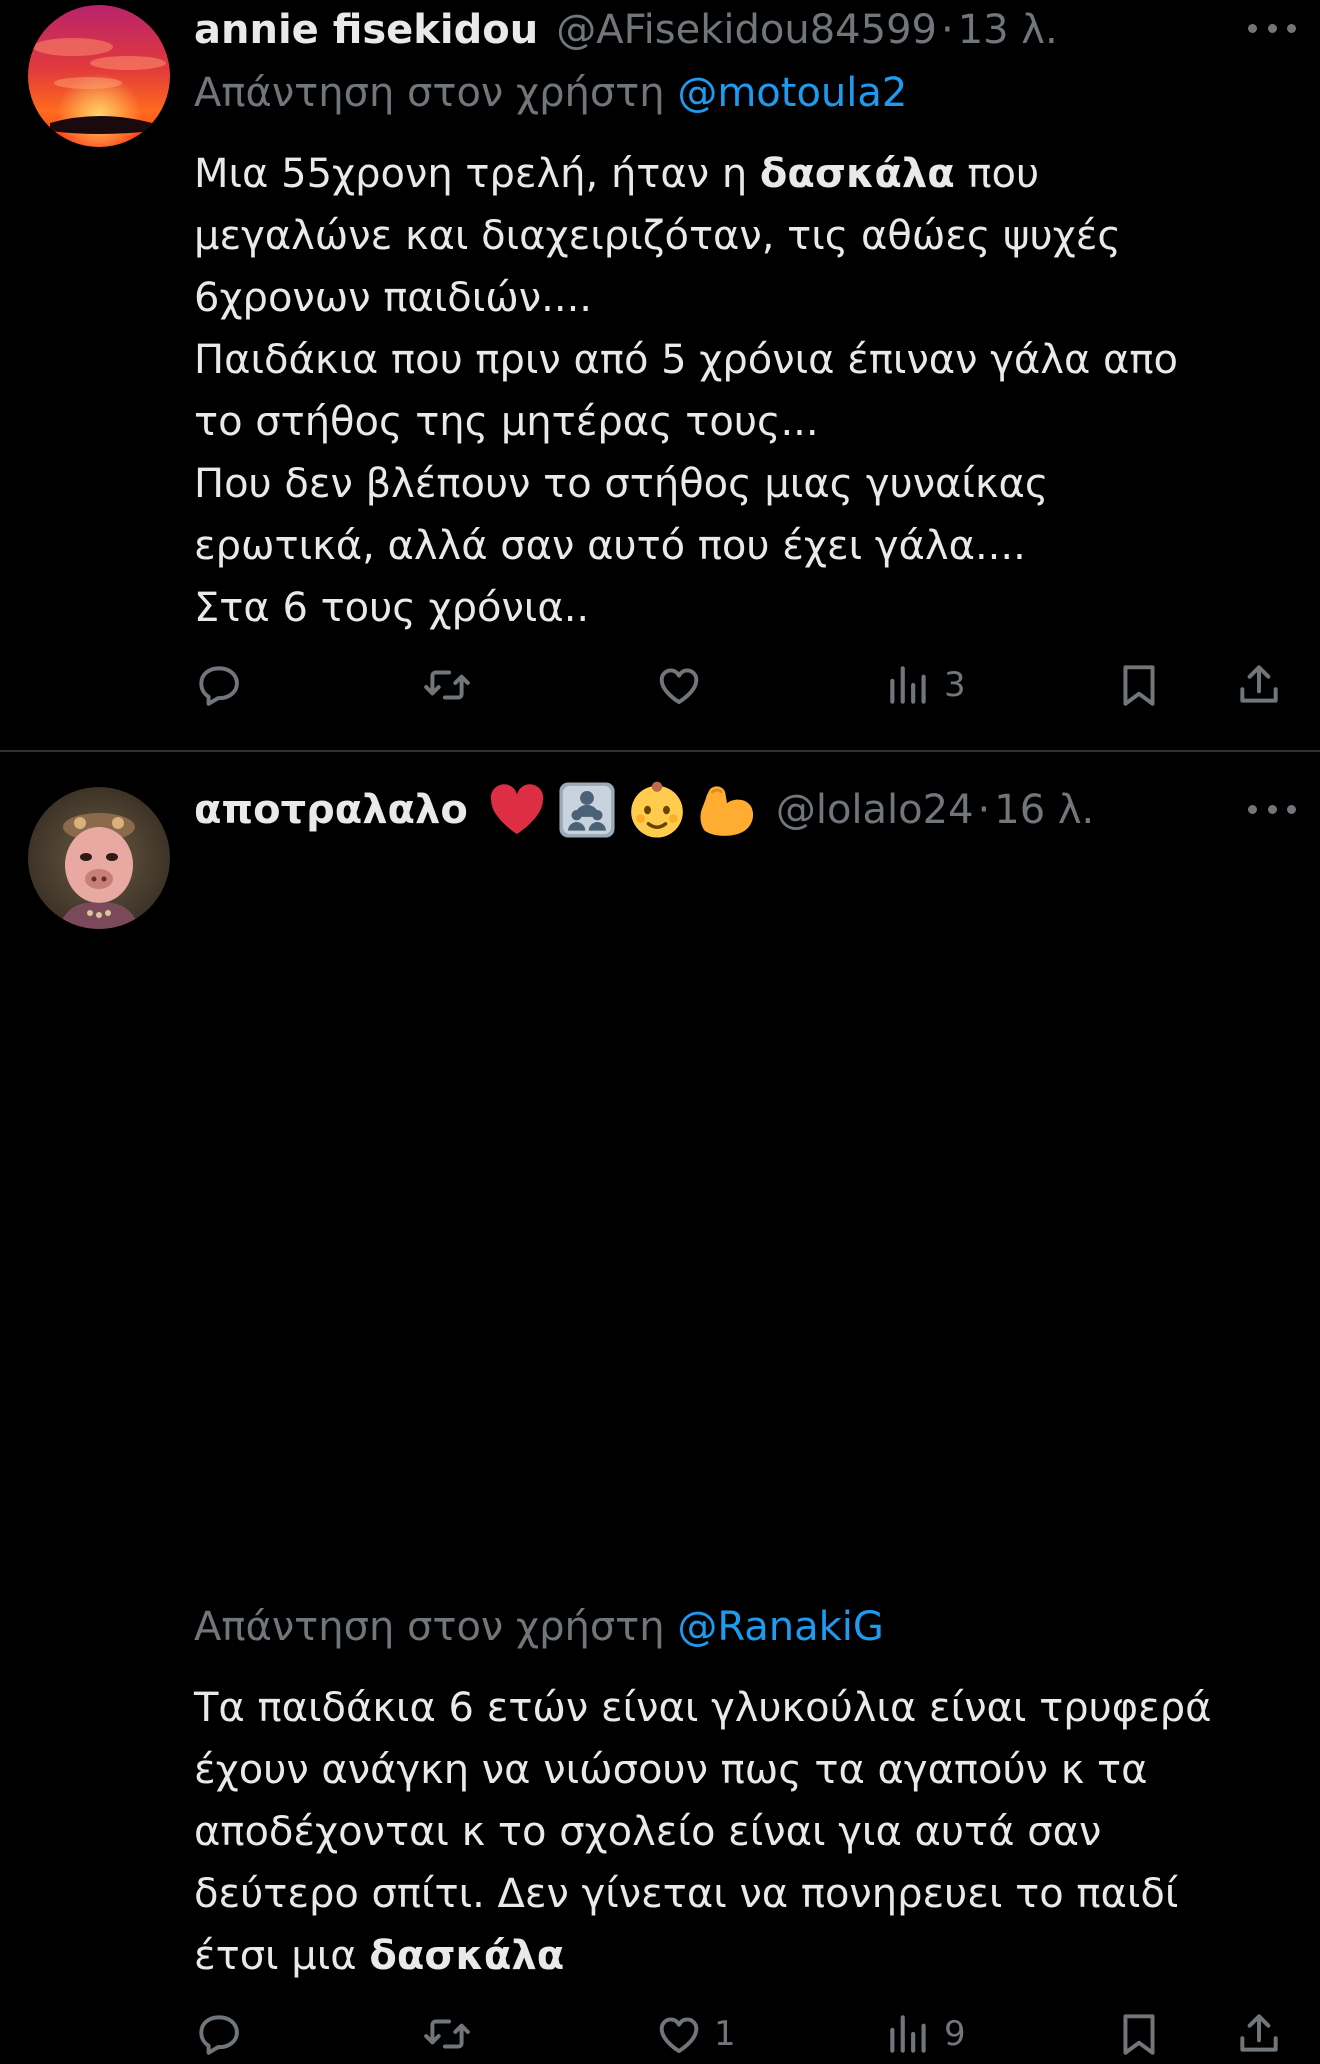  I want to click on view-count: 3, so click(955, 685).